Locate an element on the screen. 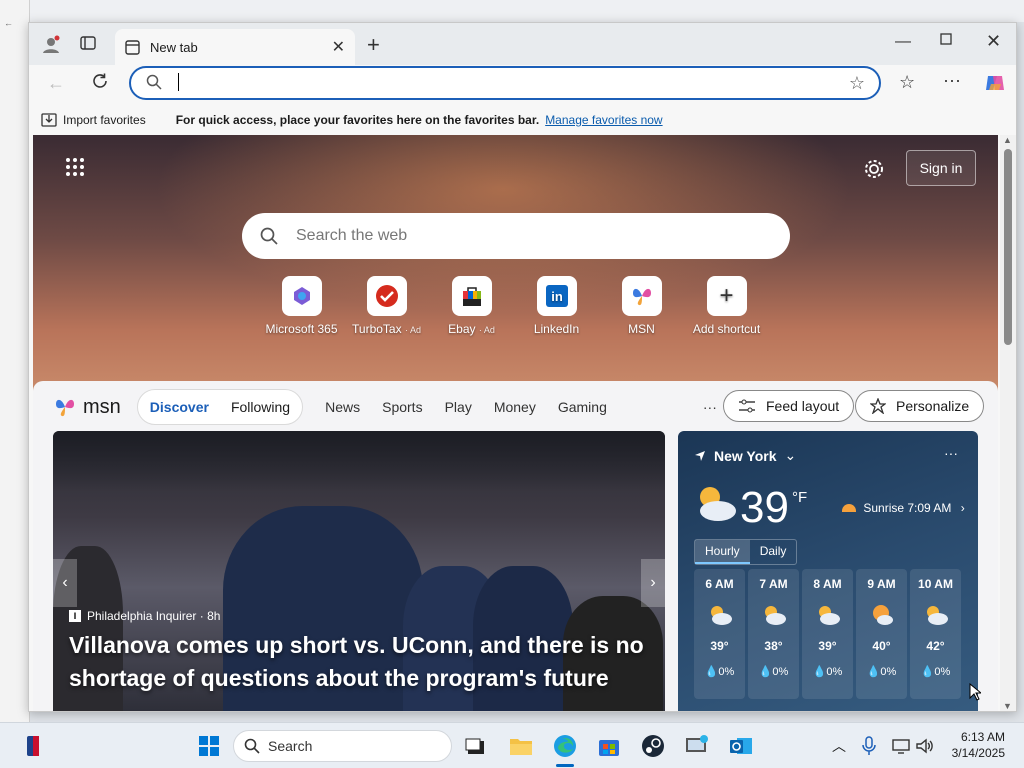 This screenshot has width=1024, height=768. sign-in-button: Sign in is located at coordinates (941, 168).